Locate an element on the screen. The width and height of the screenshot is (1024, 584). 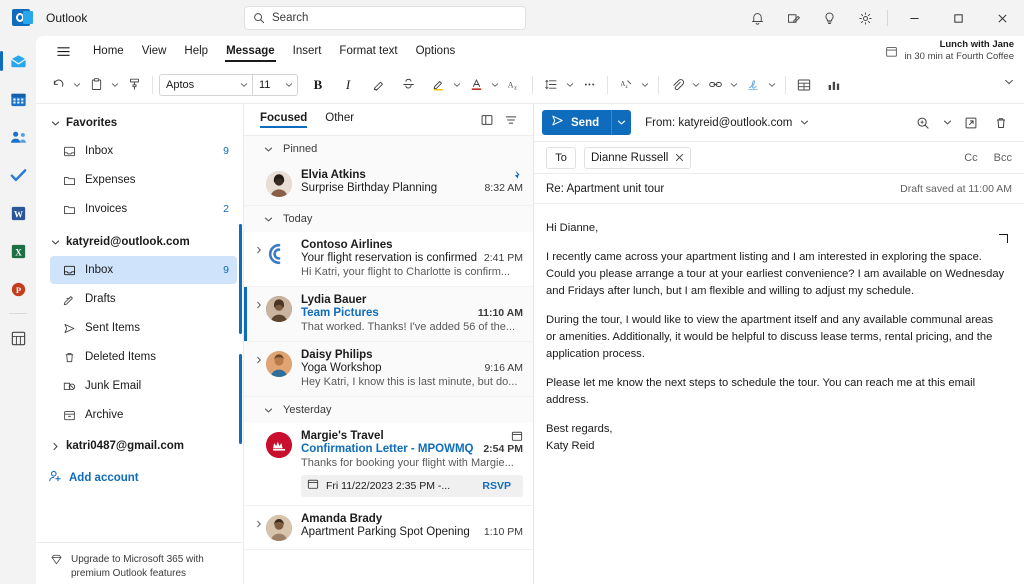
rail-item-calendar is located at coordinates (18, 99).